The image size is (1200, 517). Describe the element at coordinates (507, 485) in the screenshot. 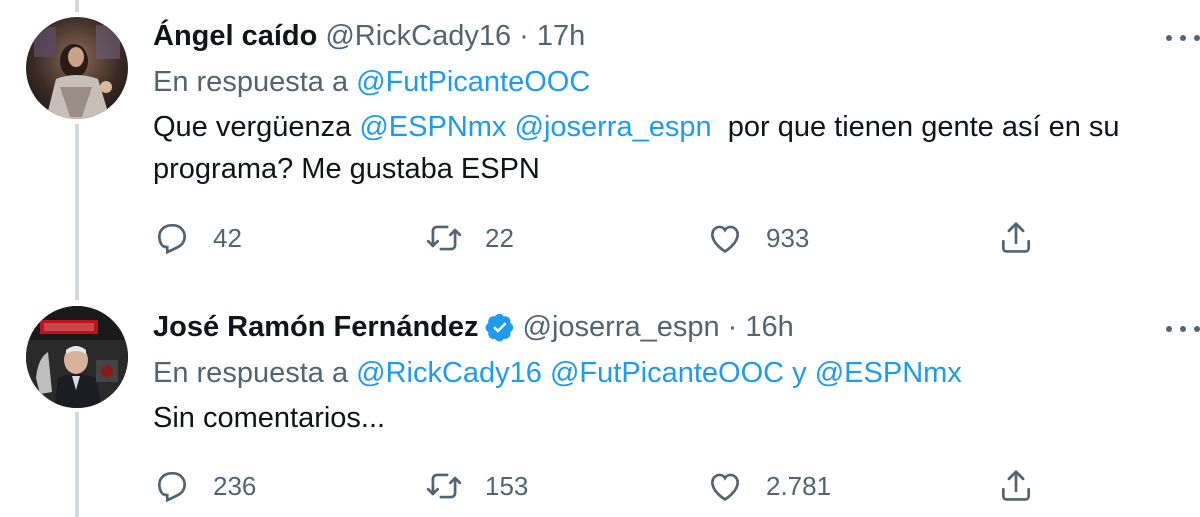

I see `retweet-count: 153` at that location.